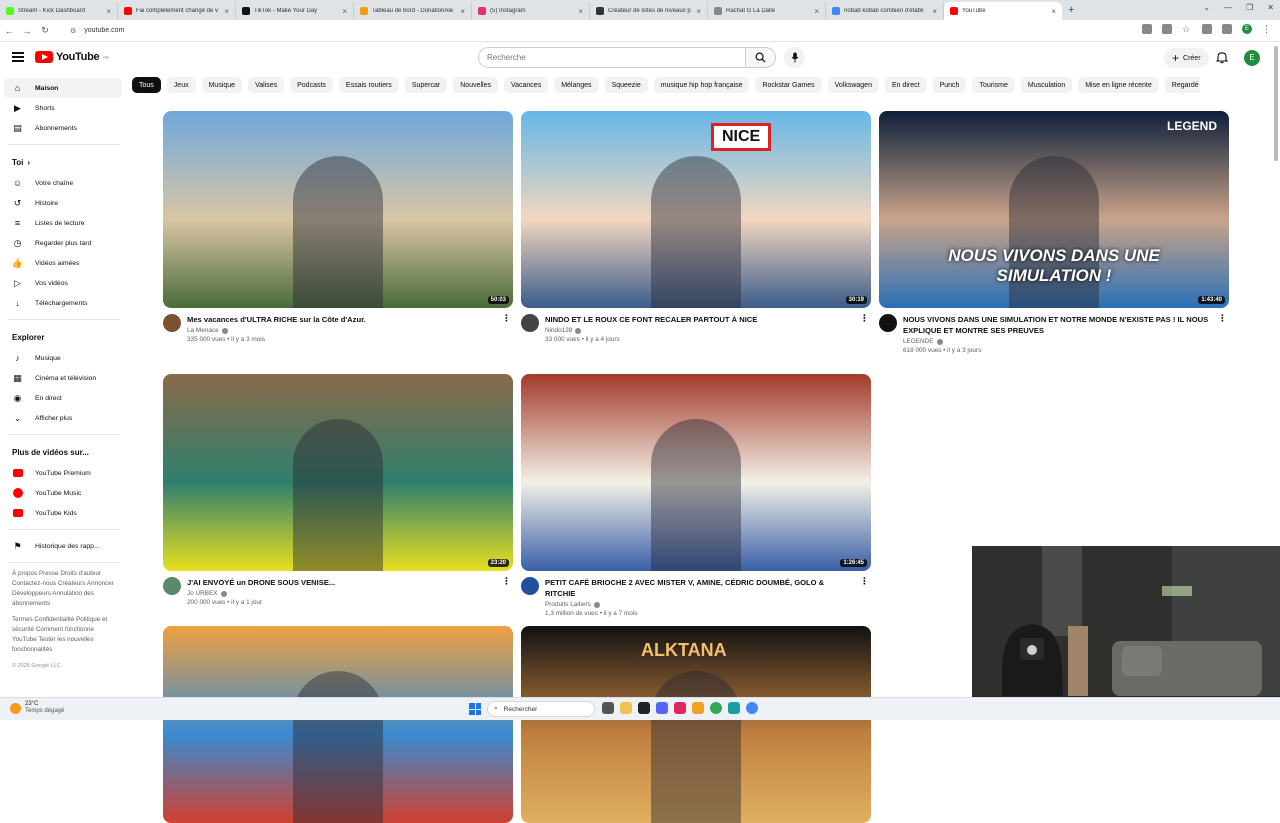 Image resolution: width=1280 pixels, height=823 pixels. Describe the element at coordinates (905, 85) in the screenshot. I see `filter-chip: En direct` at that location.